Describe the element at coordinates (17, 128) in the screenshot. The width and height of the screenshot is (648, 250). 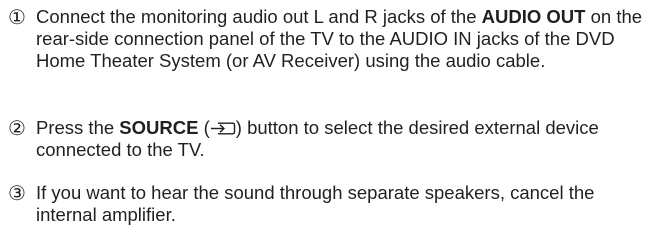
I see `step-number-2: ②` at that location.